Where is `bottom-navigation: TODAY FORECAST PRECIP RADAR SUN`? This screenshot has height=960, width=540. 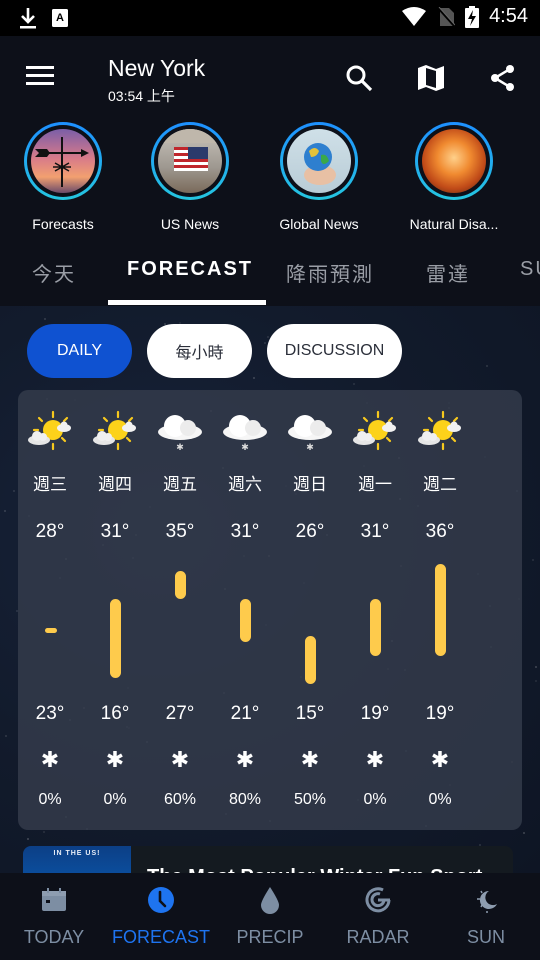
bottom-navigation: TODAY FORECAST PRECIP RADAR SUN is located at coordinates (270, 916).